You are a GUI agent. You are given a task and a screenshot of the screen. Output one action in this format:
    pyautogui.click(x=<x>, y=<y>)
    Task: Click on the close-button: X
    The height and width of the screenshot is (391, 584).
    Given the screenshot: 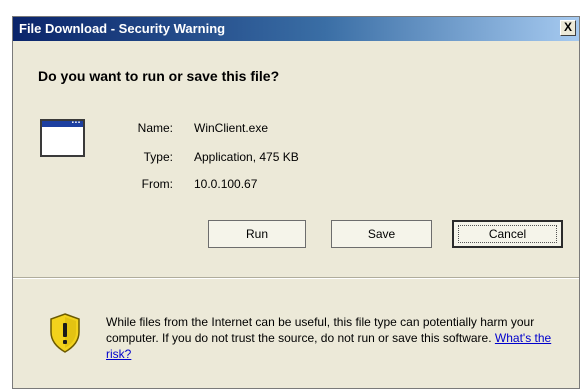 What is the action you would take?
    pyautogui.click(x=568, y=28)
    